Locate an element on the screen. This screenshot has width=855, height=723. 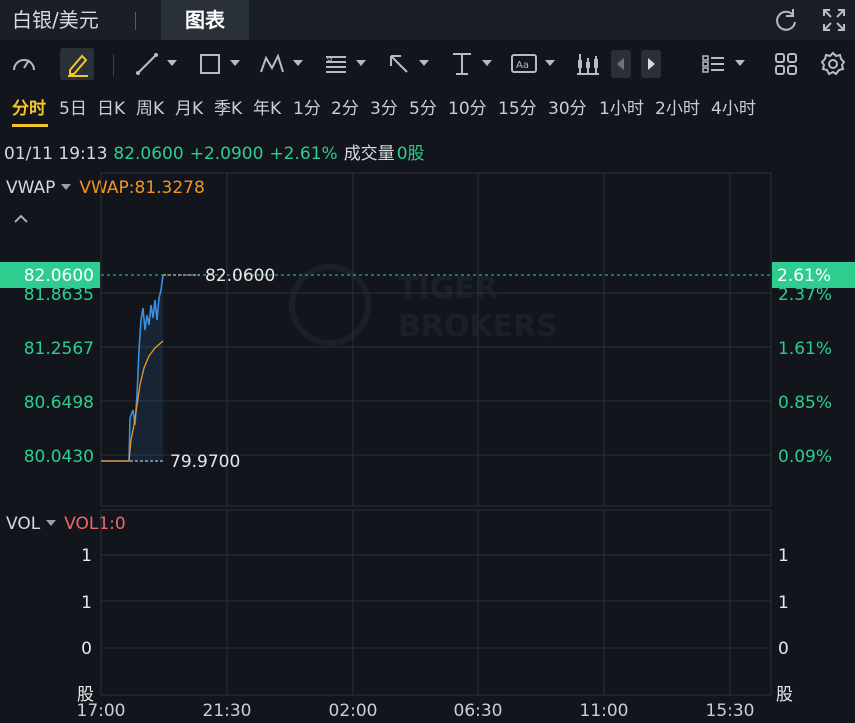
low-price-label: 79.9700 is located at coordinates (205, 462).